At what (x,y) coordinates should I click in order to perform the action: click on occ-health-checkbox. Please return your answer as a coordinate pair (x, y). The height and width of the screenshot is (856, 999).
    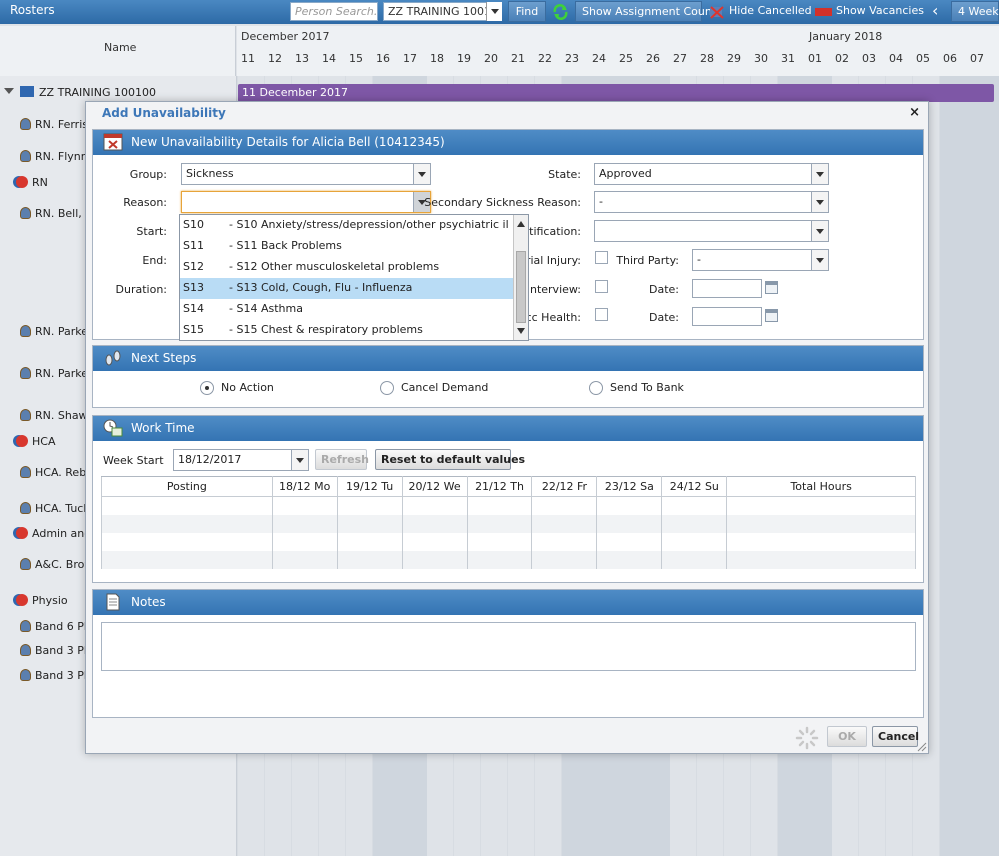
    Looking at the image, I should click on (601, 314).